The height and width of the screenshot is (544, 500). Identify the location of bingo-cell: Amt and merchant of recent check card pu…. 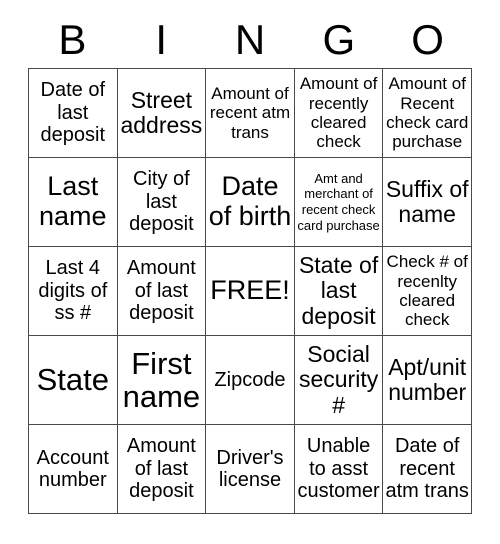
(339, 202).